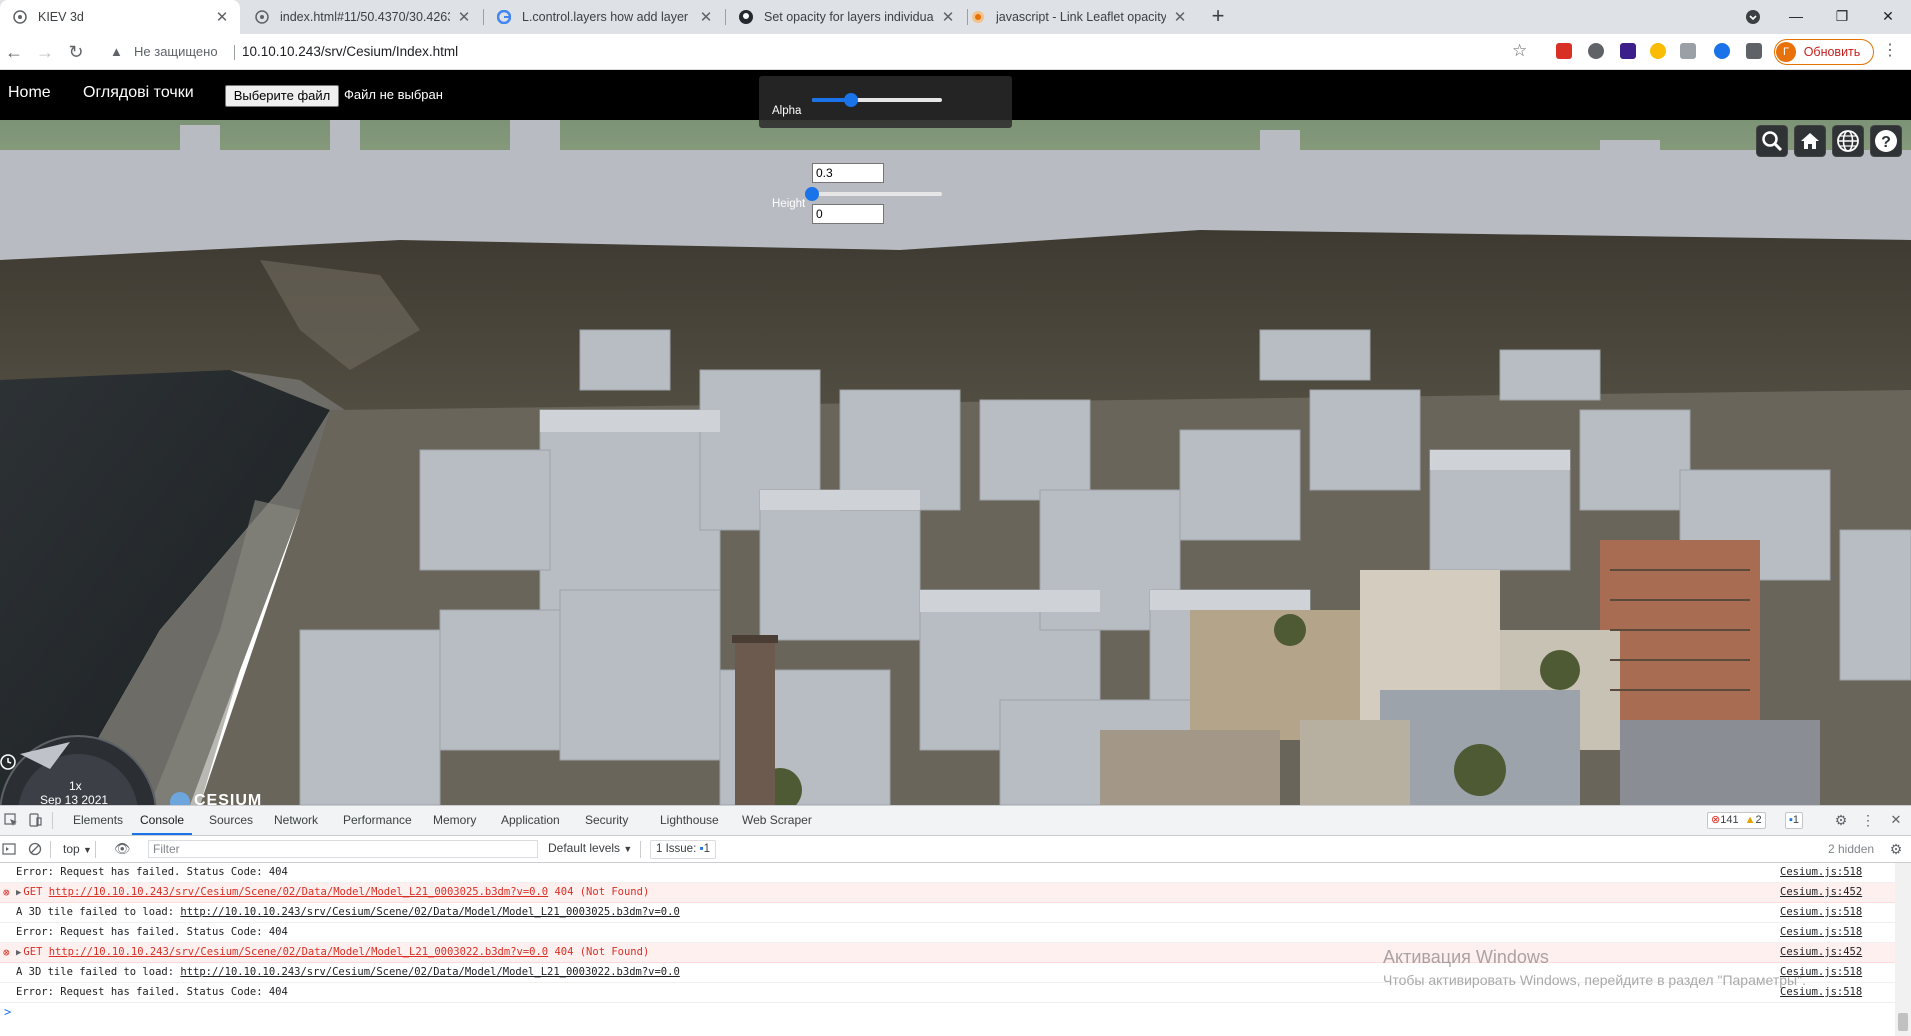  Describe the element at coordinates (14, 52) in the screenshot. I see `back-arrow-icon: ←` at that location.